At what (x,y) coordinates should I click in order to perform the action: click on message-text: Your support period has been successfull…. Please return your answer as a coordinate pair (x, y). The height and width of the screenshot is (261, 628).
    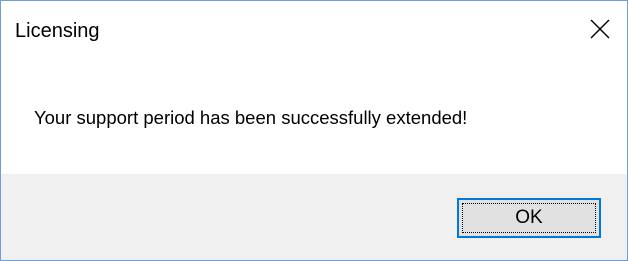
    Looking at the image, I should click on (251, 117).